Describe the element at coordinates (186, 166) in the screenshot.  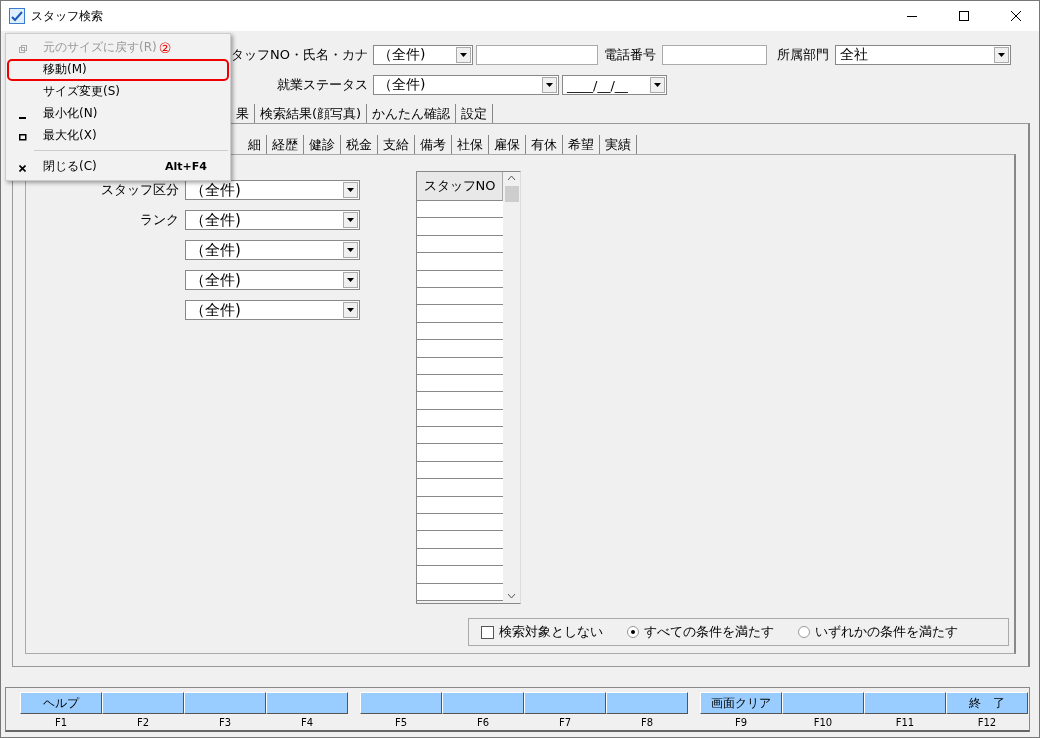
I see `shortcut-text: Alt+F4` at that location.